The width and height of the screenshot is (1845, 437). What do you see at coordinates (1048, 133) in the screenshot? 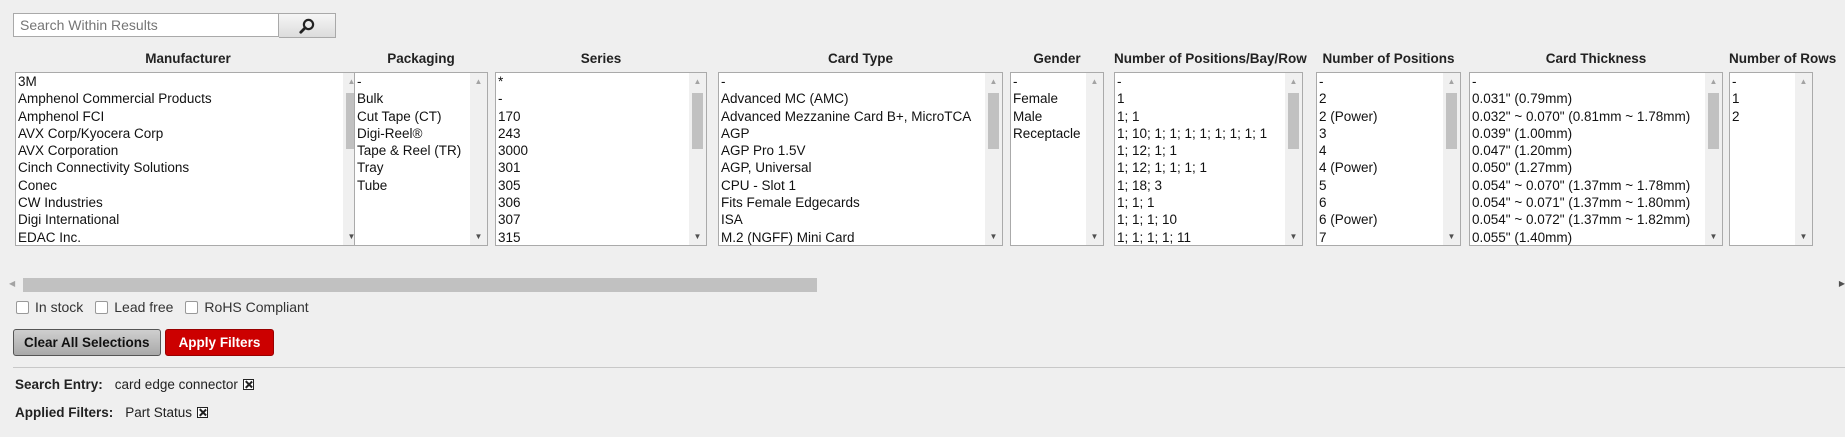
I see `listbox-option: Receptacle` at bounding box center [1048, 133].